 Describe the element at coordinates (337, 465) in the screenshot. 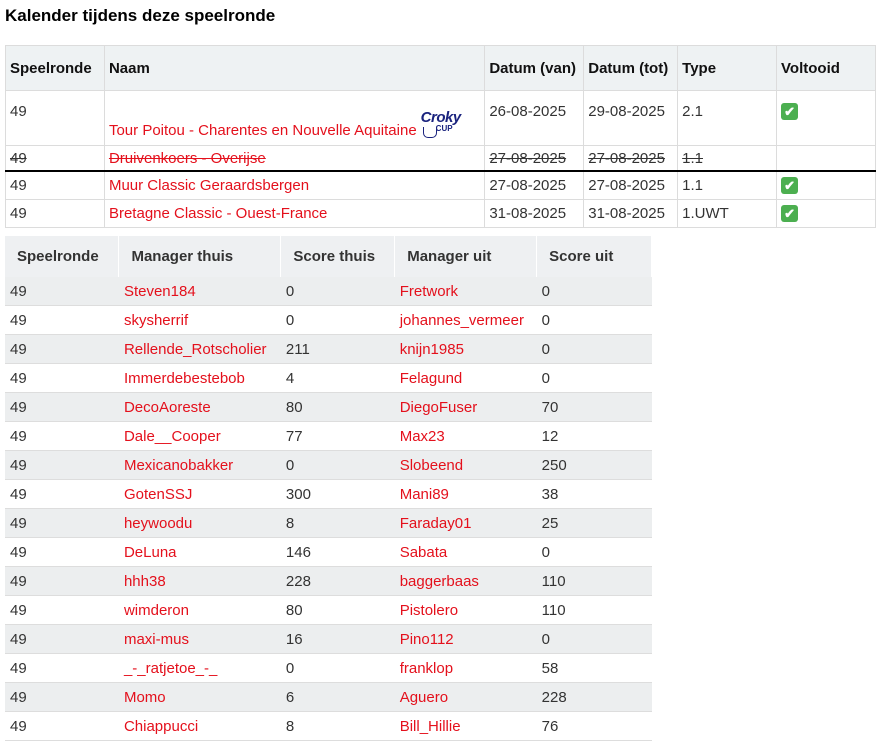

I see `home-score-cell: 0` at that location.